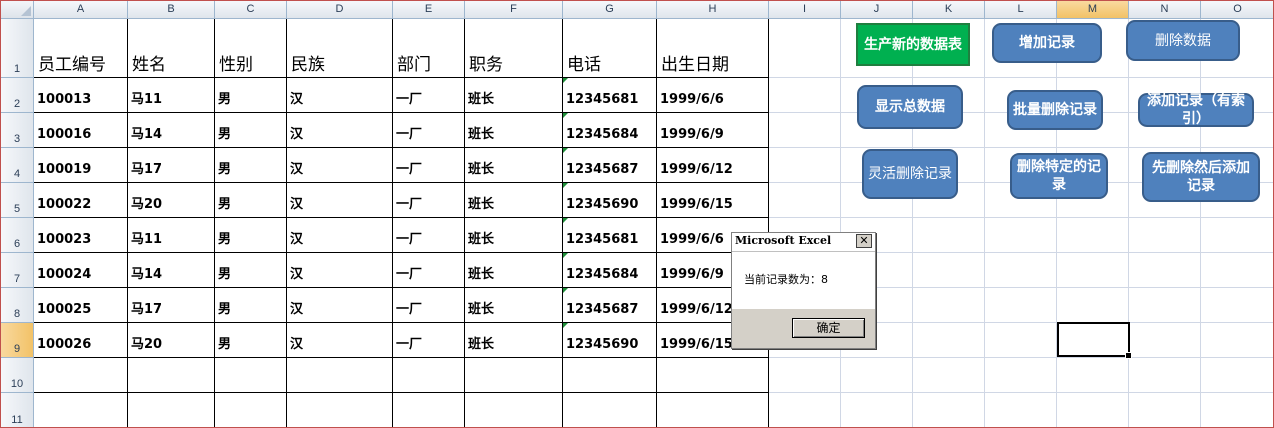 This screenshot has height=428, width=1274. Describe the element at coordinates (251, 375) in the screenshot. I see `cell-c10` at that location.